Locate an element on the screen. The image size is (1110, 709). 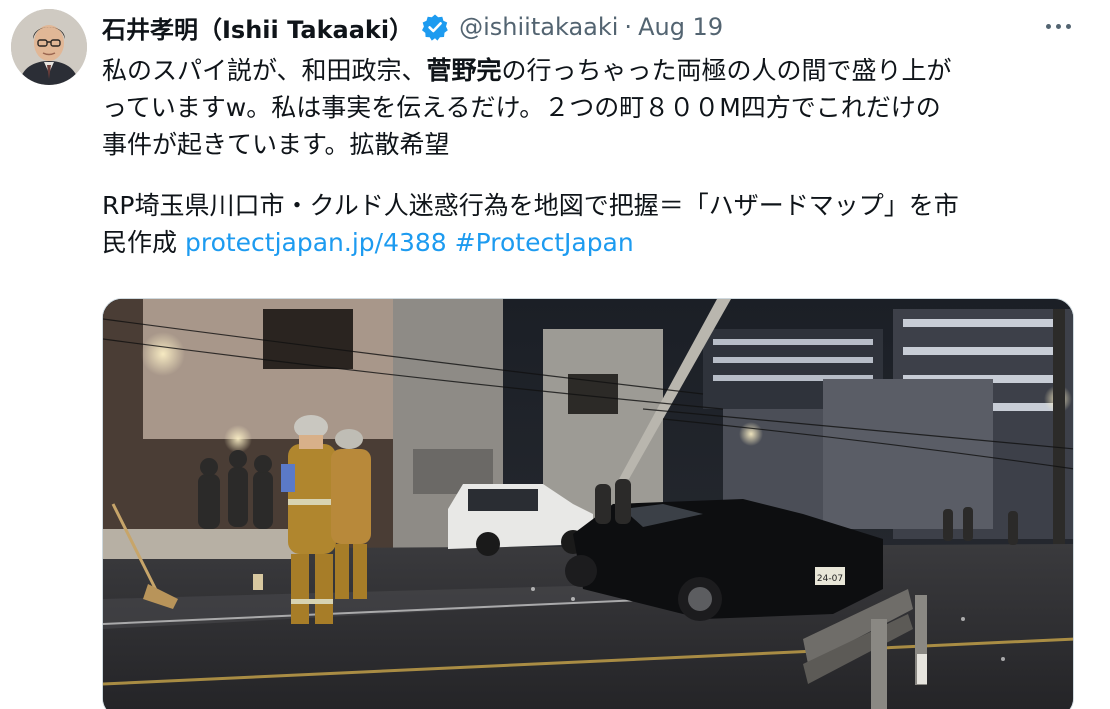
tweet-text-bold: 菅野完 is located at coordinates (464, 70).